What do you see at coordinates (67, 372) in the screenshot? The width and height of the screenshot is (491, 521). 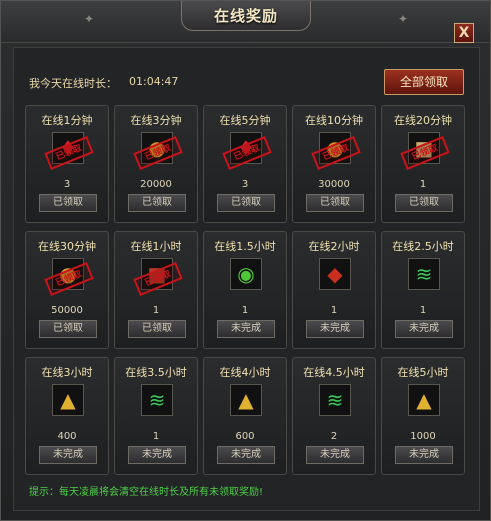 I see `reward-card-title: 在线3小时` at bounding box center [67, 372].